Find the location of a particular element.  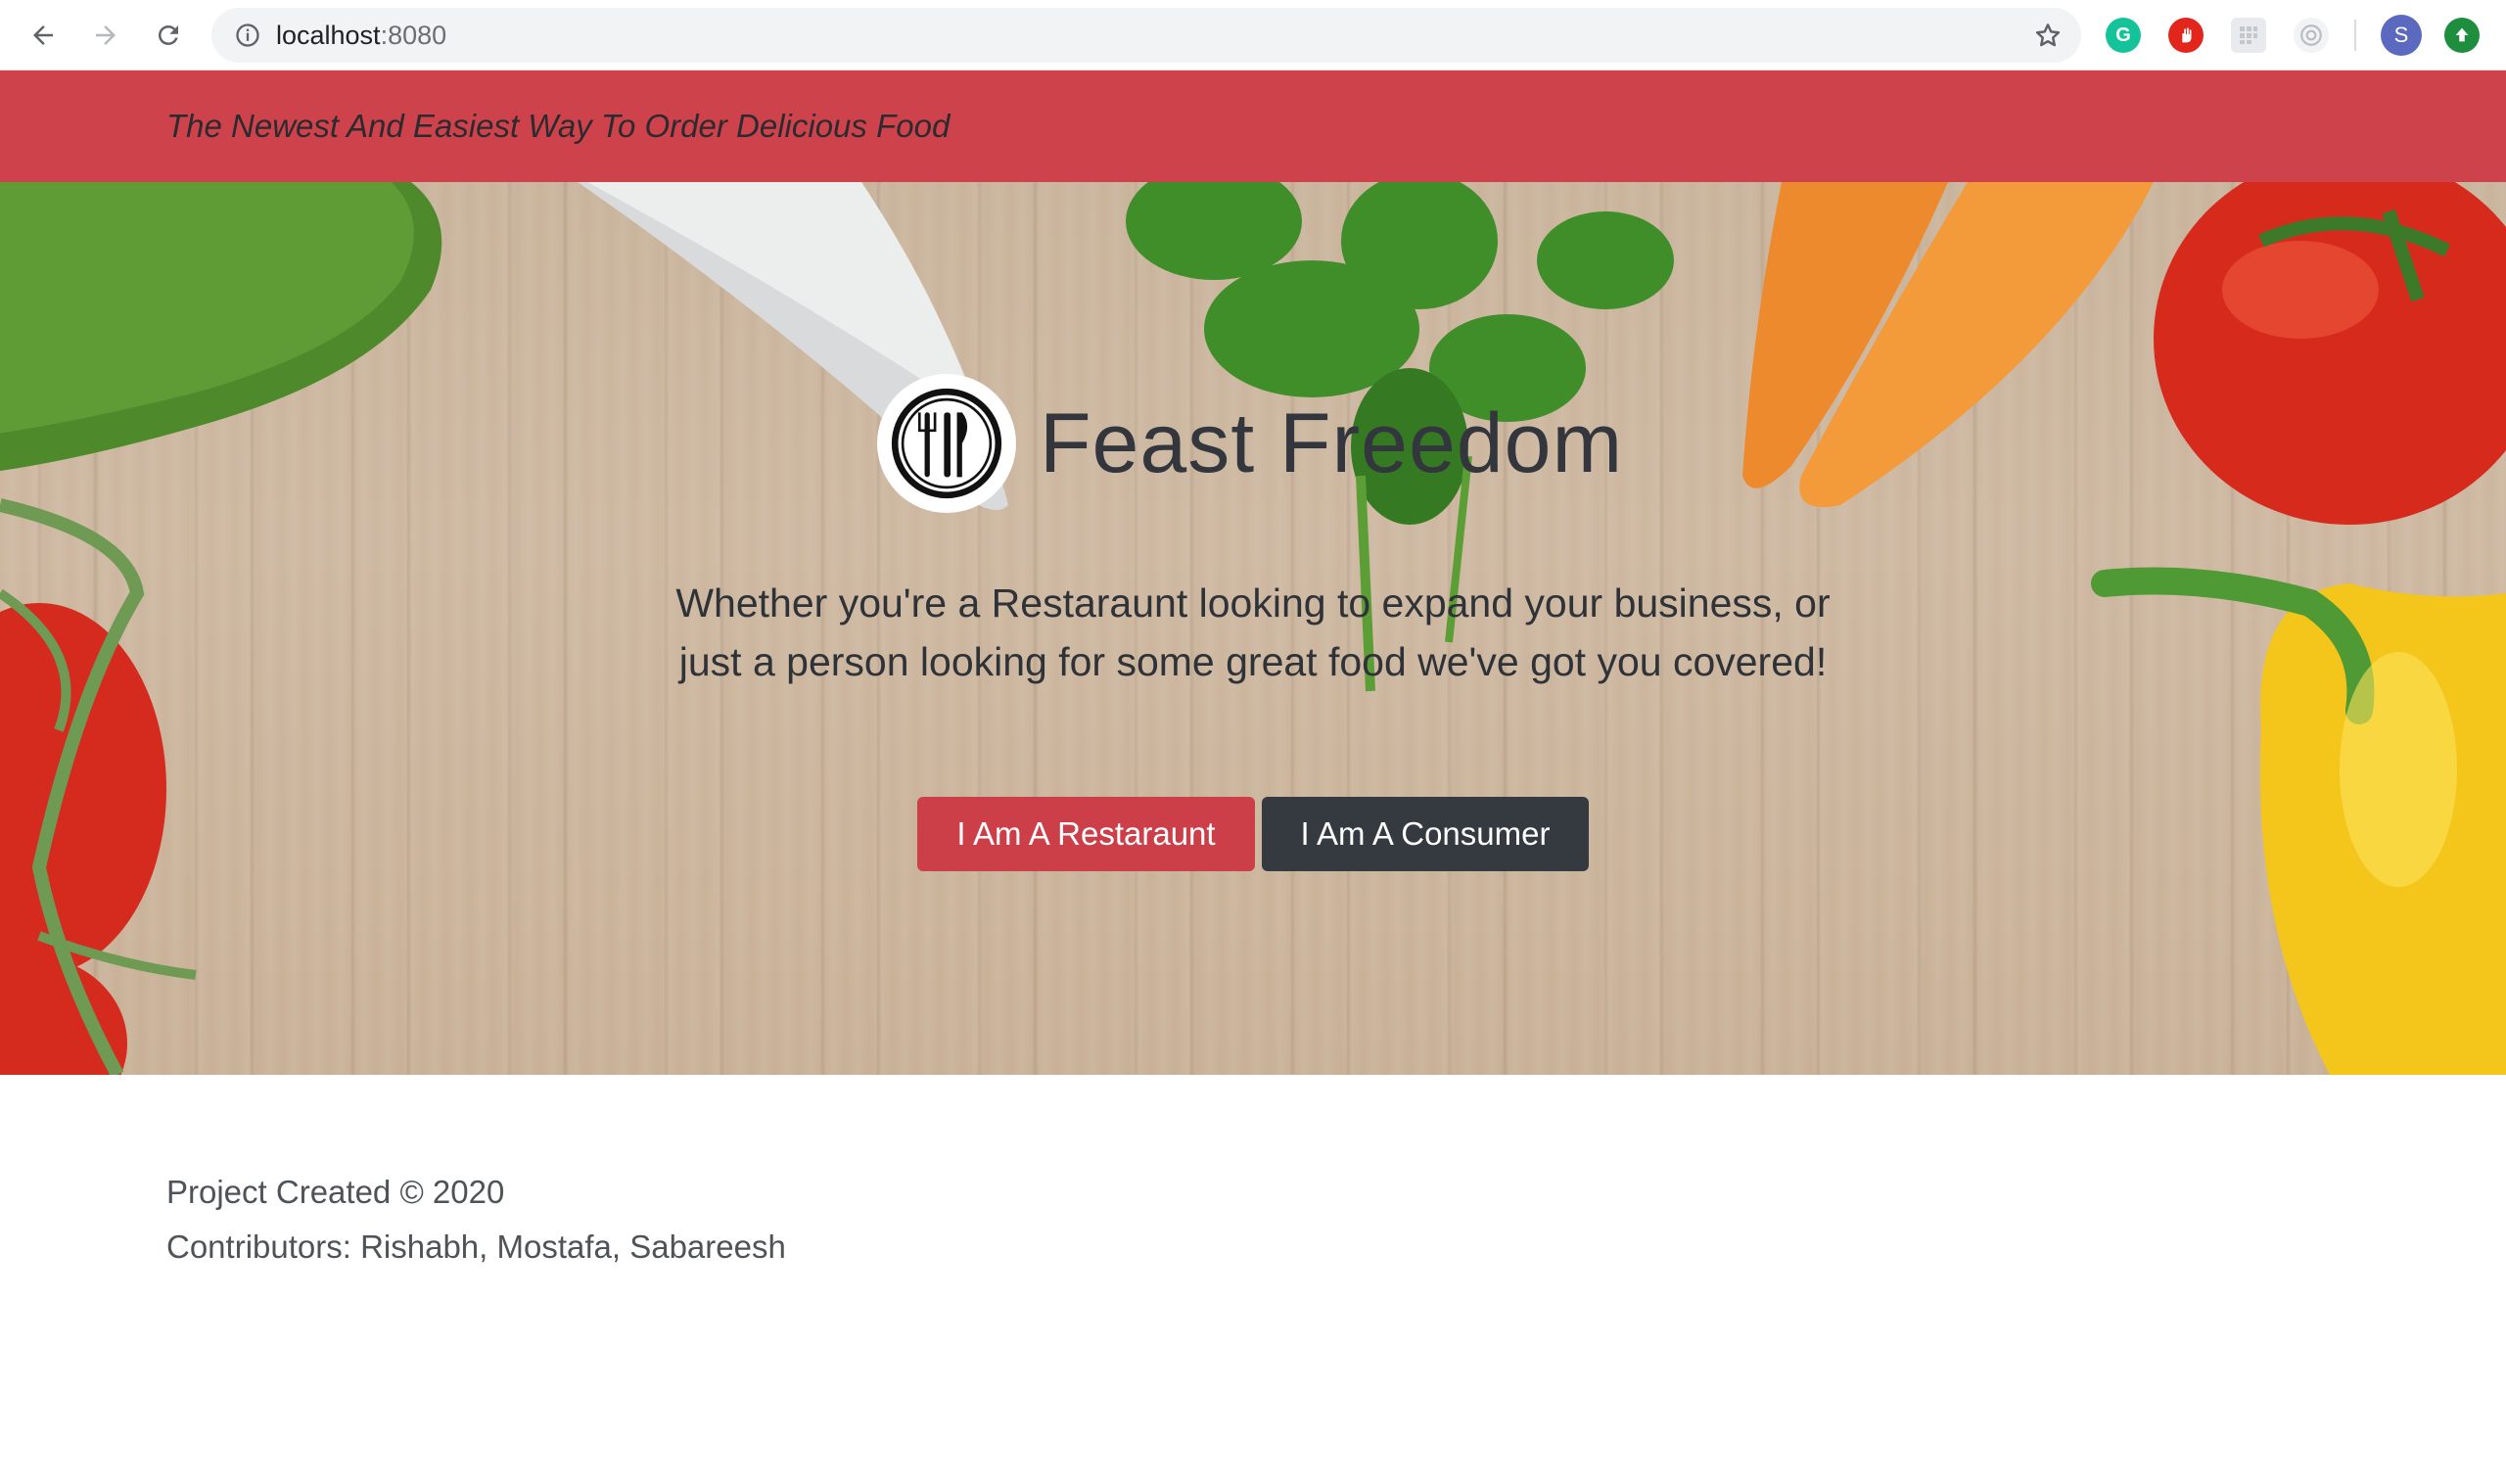

hero-button-row: I Am A Restaraunt I Am A Consumer is located at coordinates (1253, 834).